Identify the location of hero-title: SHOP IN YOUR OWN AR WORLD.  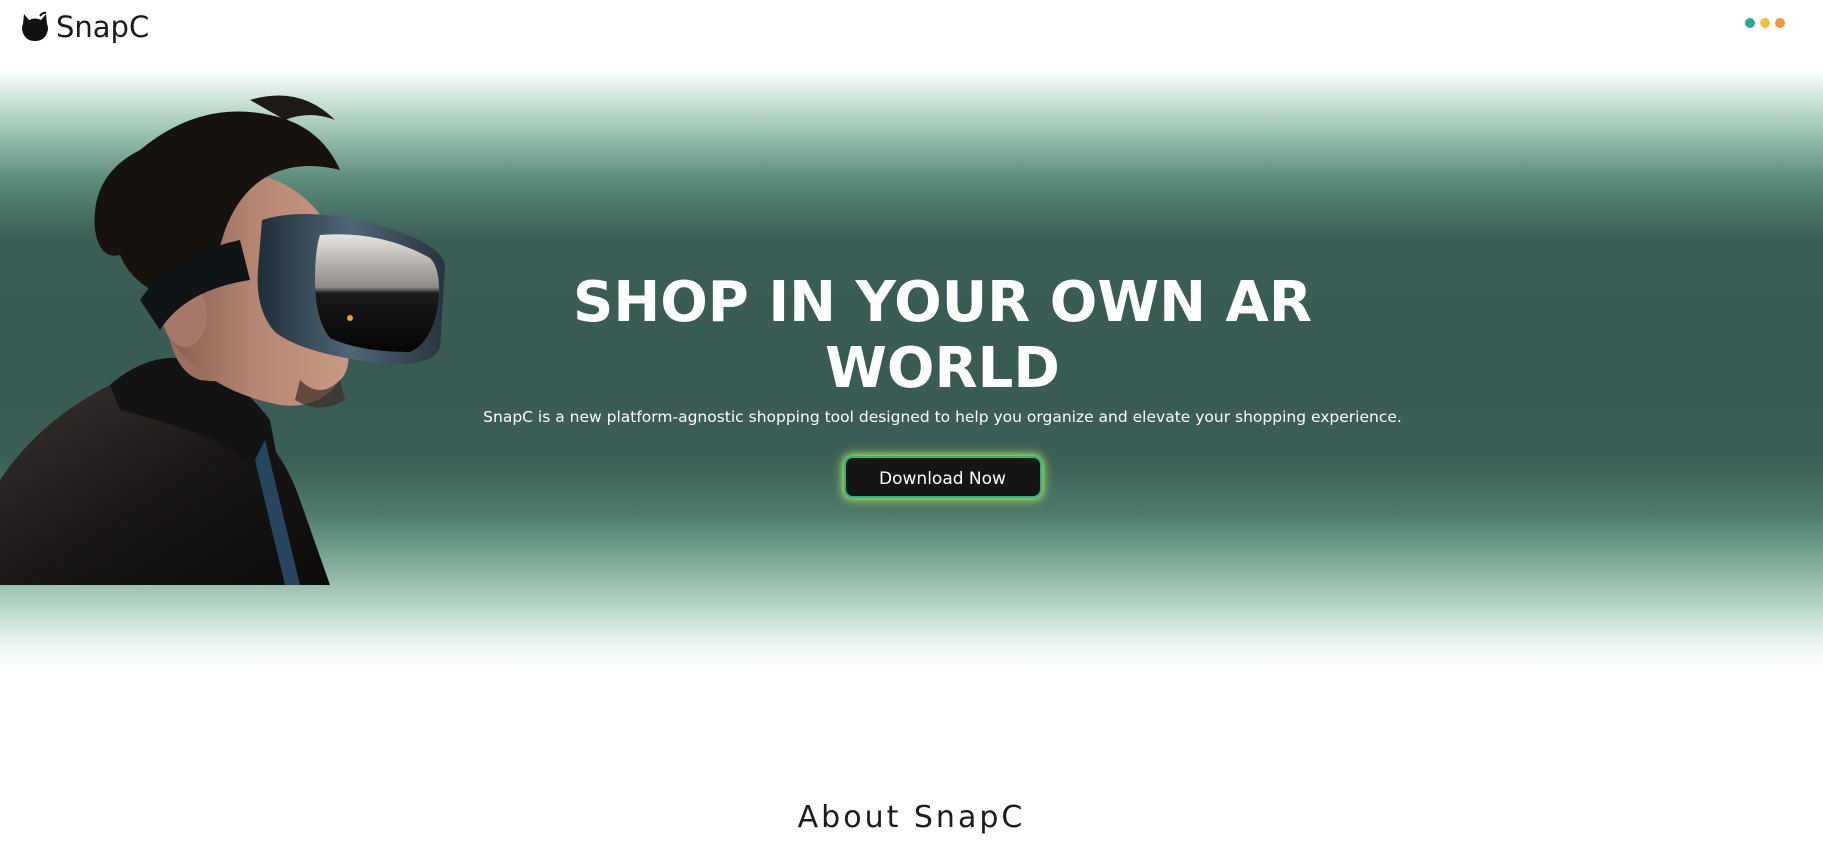
(942, 335).